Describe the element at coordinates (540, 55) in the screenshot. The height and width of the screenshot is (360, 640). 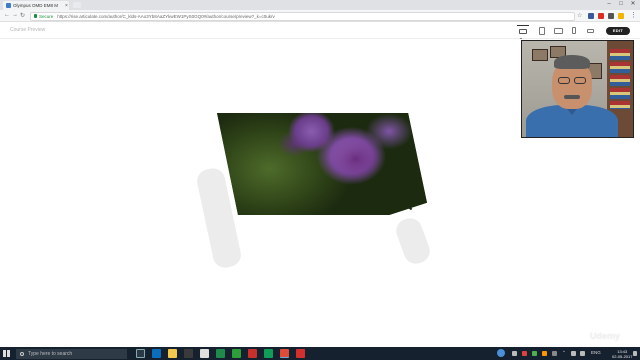
I see `wall-frame` at that location.